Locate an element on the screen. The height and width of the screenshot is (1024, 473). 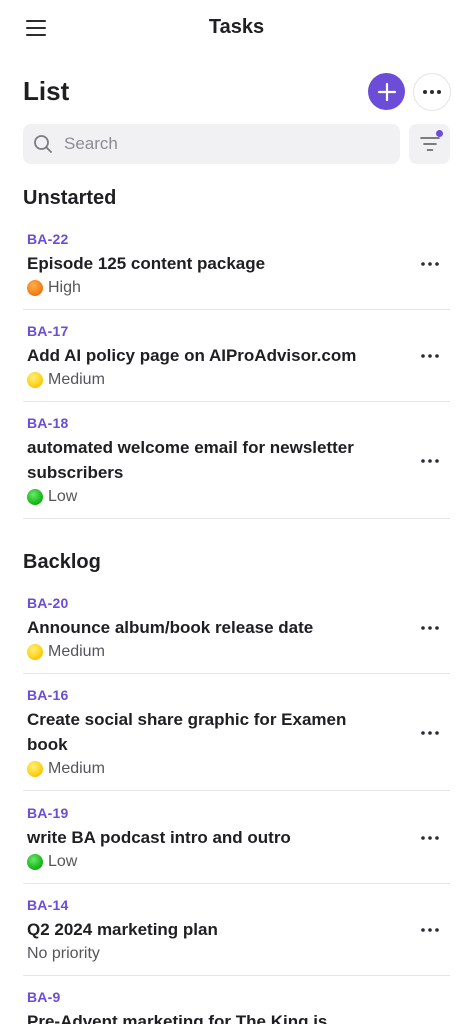
task-id: BA-20 is located at coordinates (48, 603).